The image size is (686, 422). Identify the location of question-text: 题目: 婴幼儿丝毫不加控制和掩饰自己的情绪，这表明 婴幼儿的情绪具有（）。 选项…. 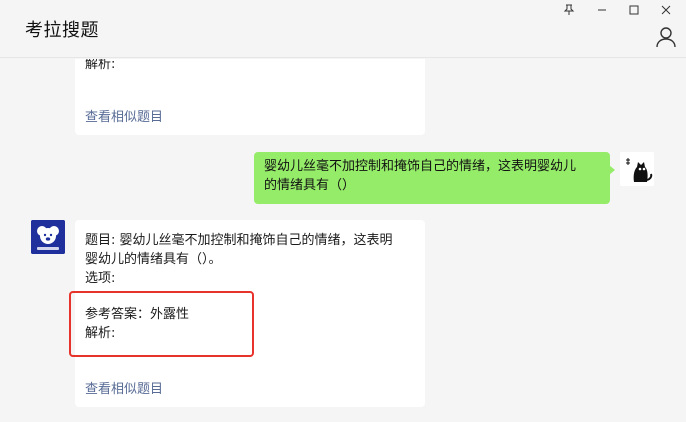
(252, 259).